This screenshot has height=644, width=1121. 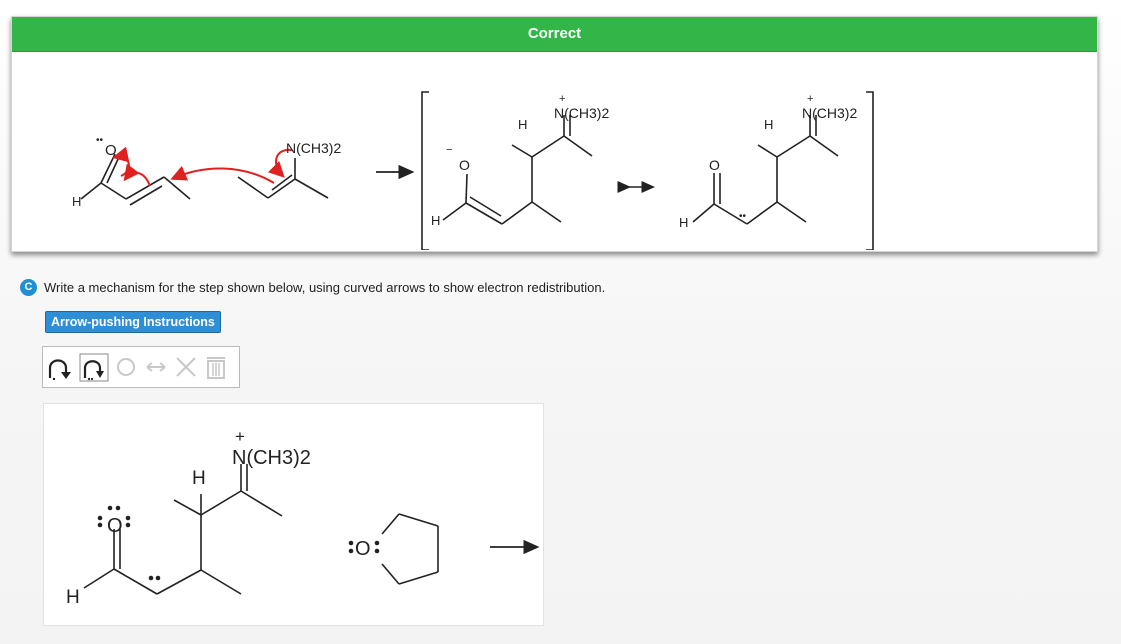 What do you see at coordinates (520, 160) in the screenshot?
I see `enolate-structure: H O − H N(CH3)2 +` at bounding box center [520, 160].